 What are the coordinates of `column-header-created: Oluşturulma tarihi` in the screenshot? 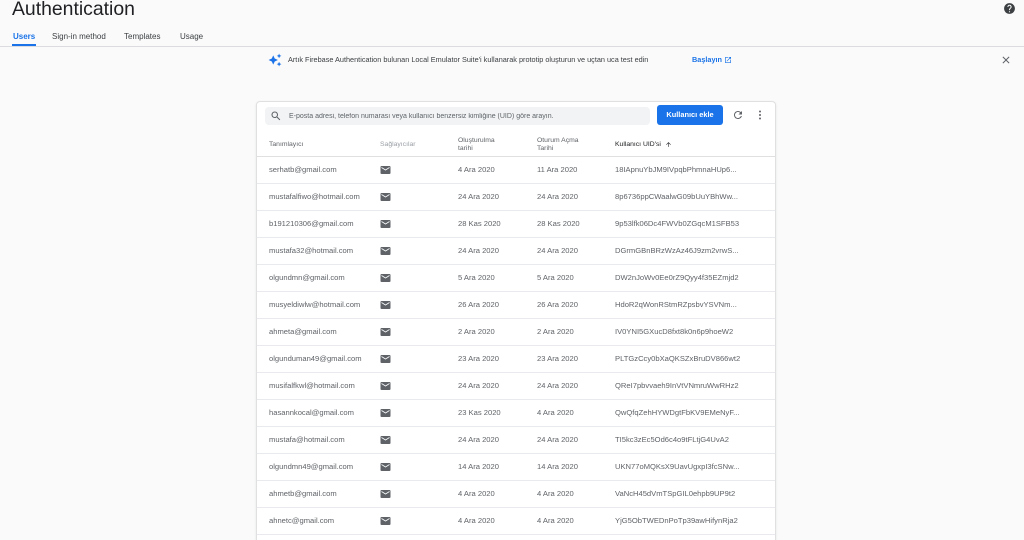 It's located at (482, 144).